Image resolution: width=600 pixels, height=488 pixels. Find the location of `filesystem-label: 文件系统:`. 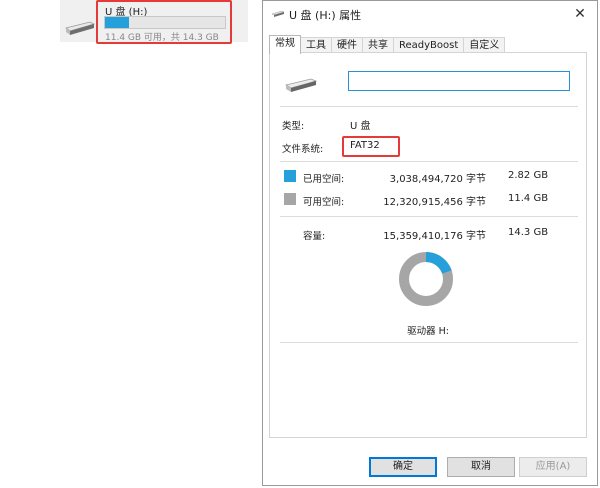

filesystem-label: 文件系统: is located at coordinates (303, 149).